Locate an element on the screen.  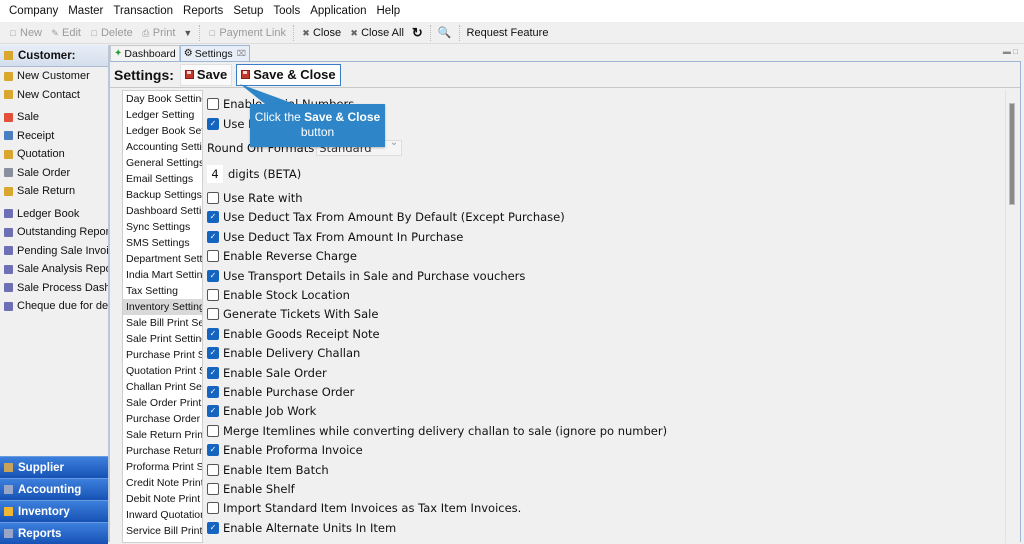
option-row: ✓ Enable Job Work is located at coordinates (261, 411).